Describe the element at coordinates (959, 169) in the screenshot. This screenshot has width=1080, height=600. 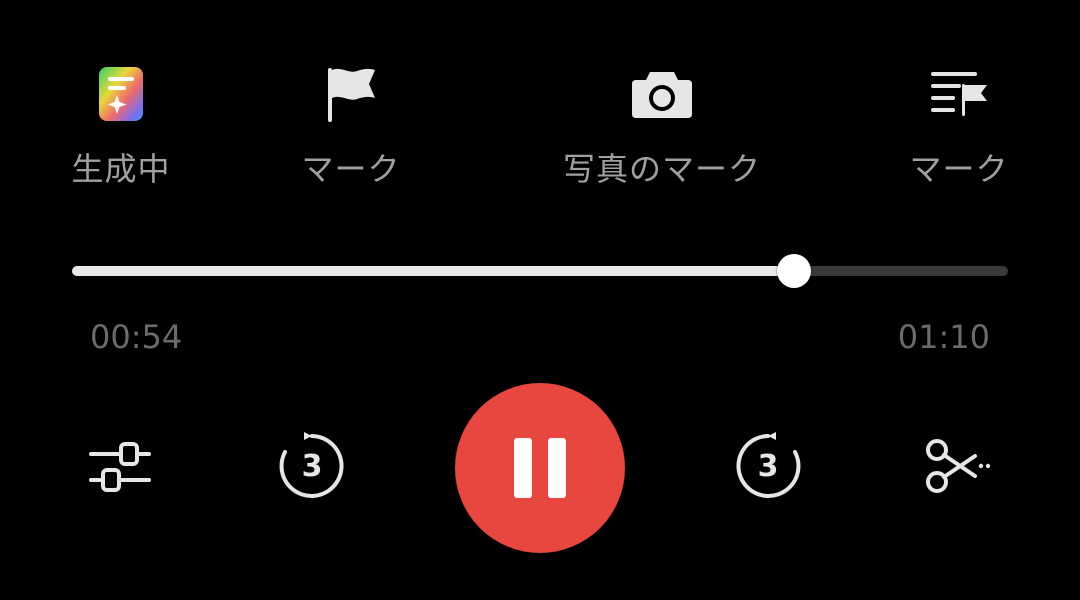
I see `mark-list-label: マーク` at that location.